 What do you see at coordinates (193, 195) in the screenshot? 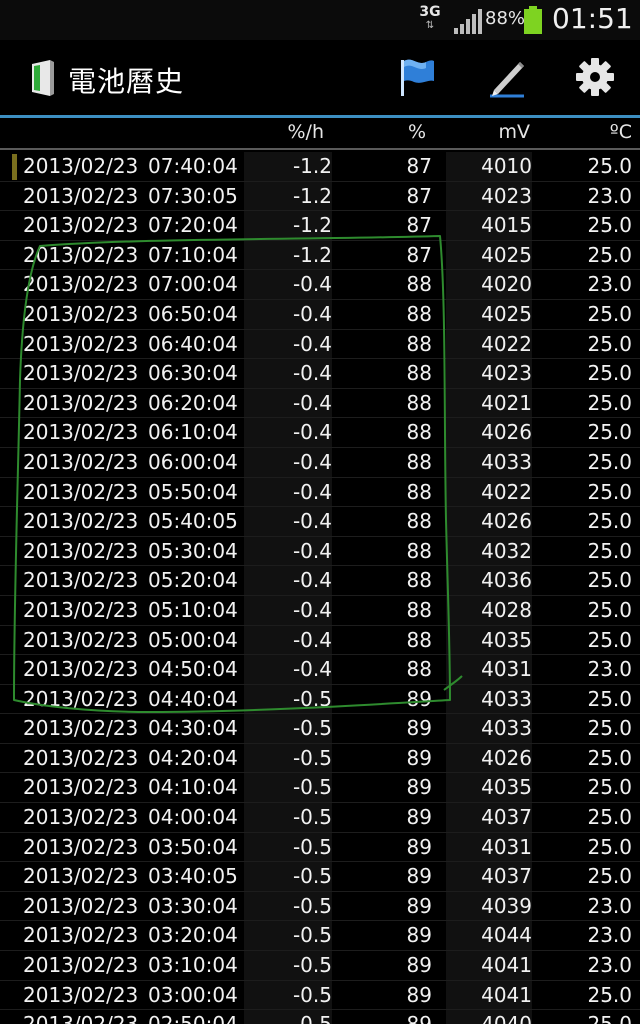
I see `cell-time: 07:30:05` at bounding box center [193, 195].